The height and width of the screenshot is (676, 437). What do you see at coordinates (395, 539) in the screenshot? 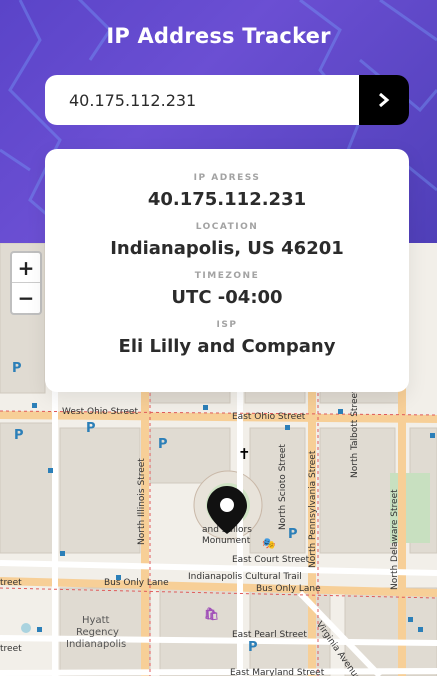
I see `street-label: North Delaware Street` at bounding box center [395, 539].